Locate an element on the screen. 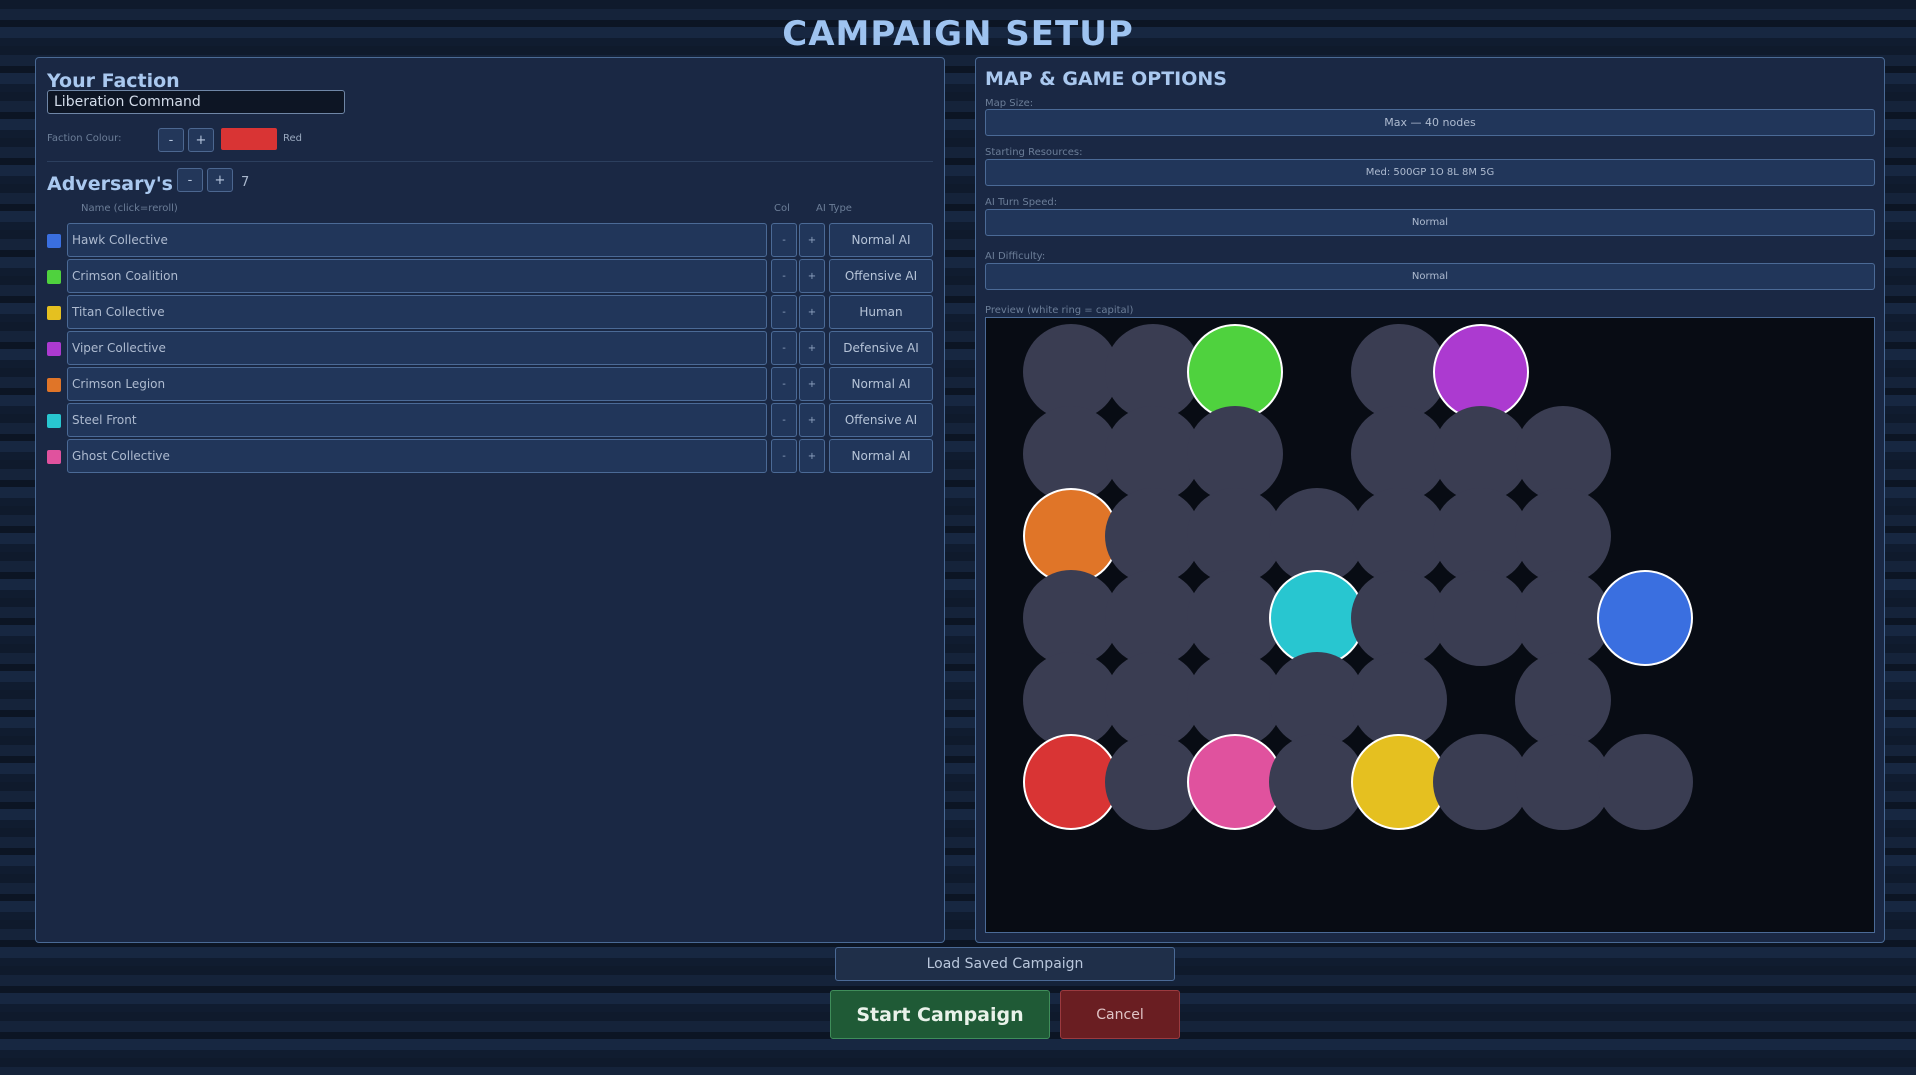 This screenshot has height=1075, width=1916. adversary-row: Hawk Collective - + Normal AI is located at coordinates (490, 240).